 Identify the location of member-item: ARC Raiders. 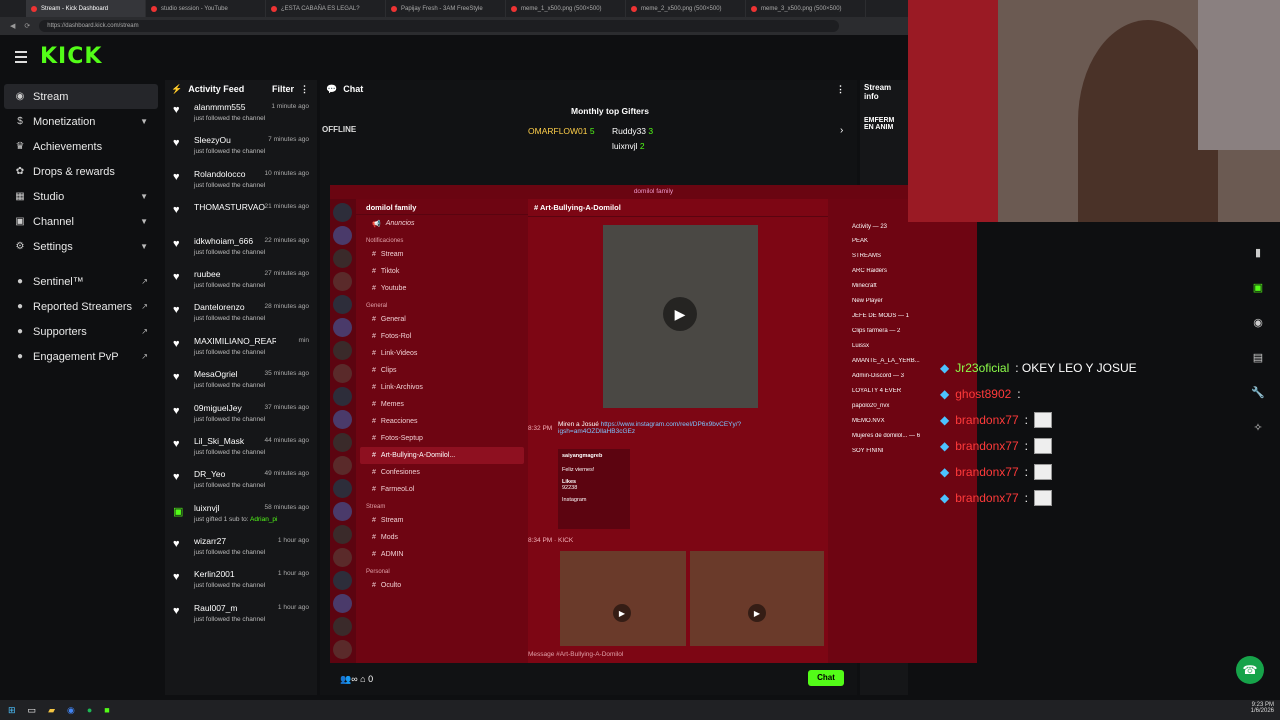
(912, 275).